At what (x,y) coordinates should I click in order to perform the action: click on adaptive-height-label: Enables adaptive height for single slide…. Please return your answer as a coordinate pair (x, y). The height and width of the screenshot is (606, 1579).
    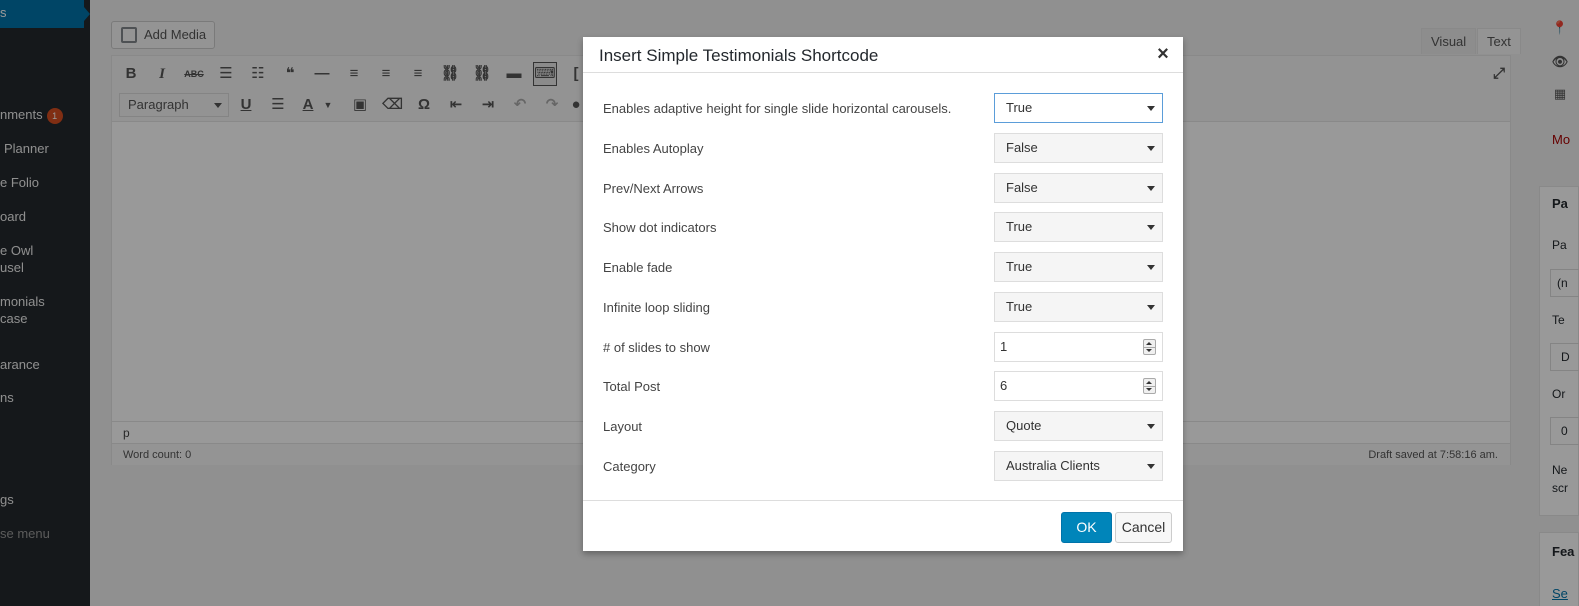
    Looking at the image, I should click on (777, 108).